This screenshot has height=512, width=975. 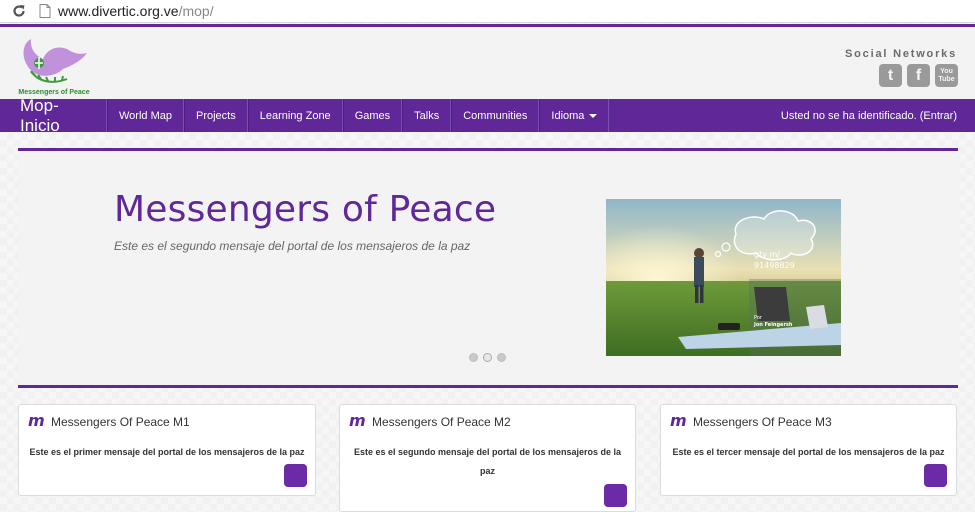 I want to click on facebook-icon: f, so click(x=918, y=75).